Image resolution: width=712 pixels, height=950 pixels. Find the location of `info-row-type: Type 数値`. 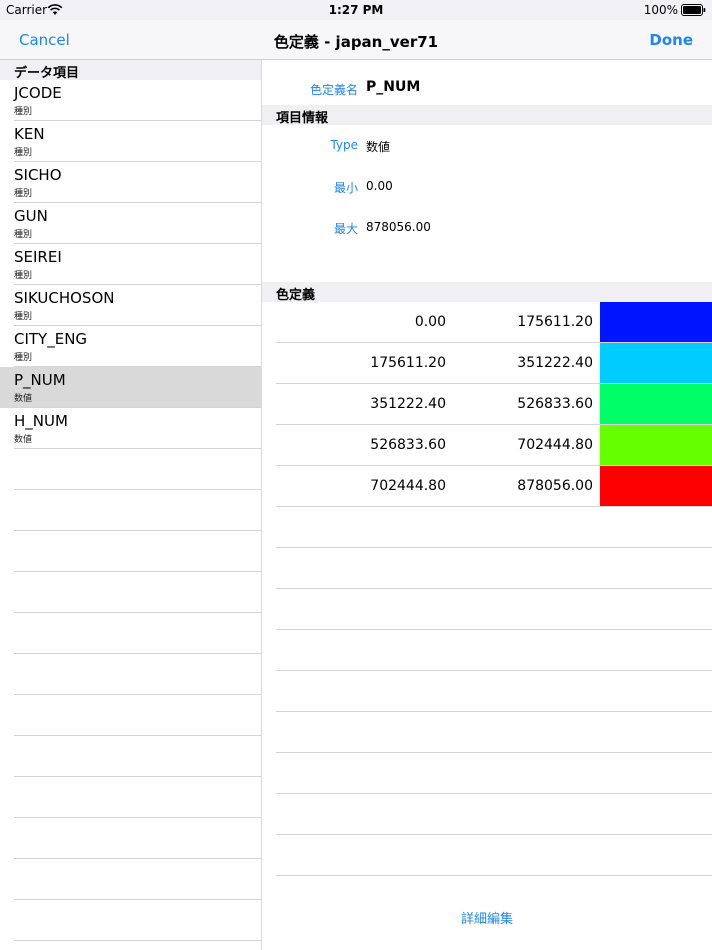

info-row-type: Type 数値 is located at coordinates (487, 145).